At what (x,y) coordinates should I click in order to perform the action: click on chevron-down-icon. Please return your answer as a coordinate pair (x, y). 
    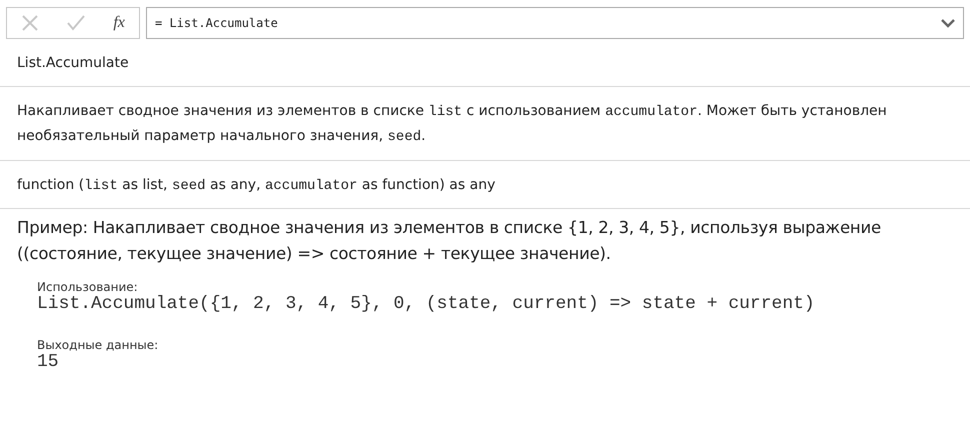
    Looking at the image, I should click on (948, 23).